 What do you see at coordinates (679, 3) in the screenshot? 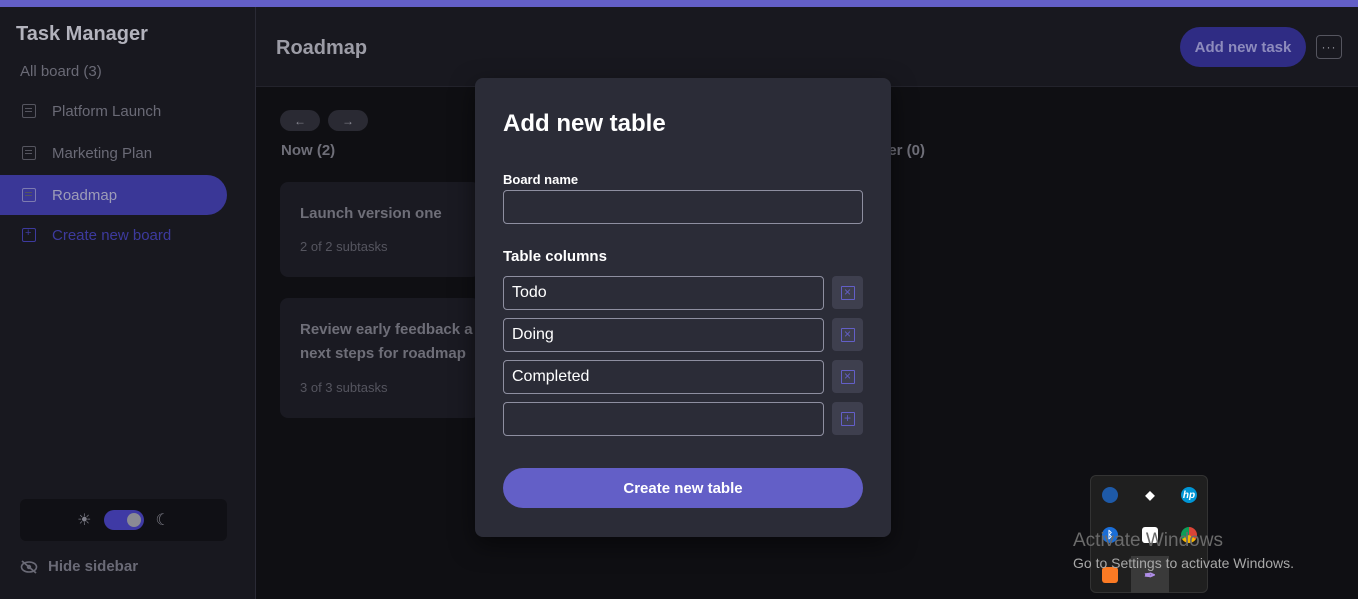
I see `top-accent-bar` at bounding box center [679, 3].